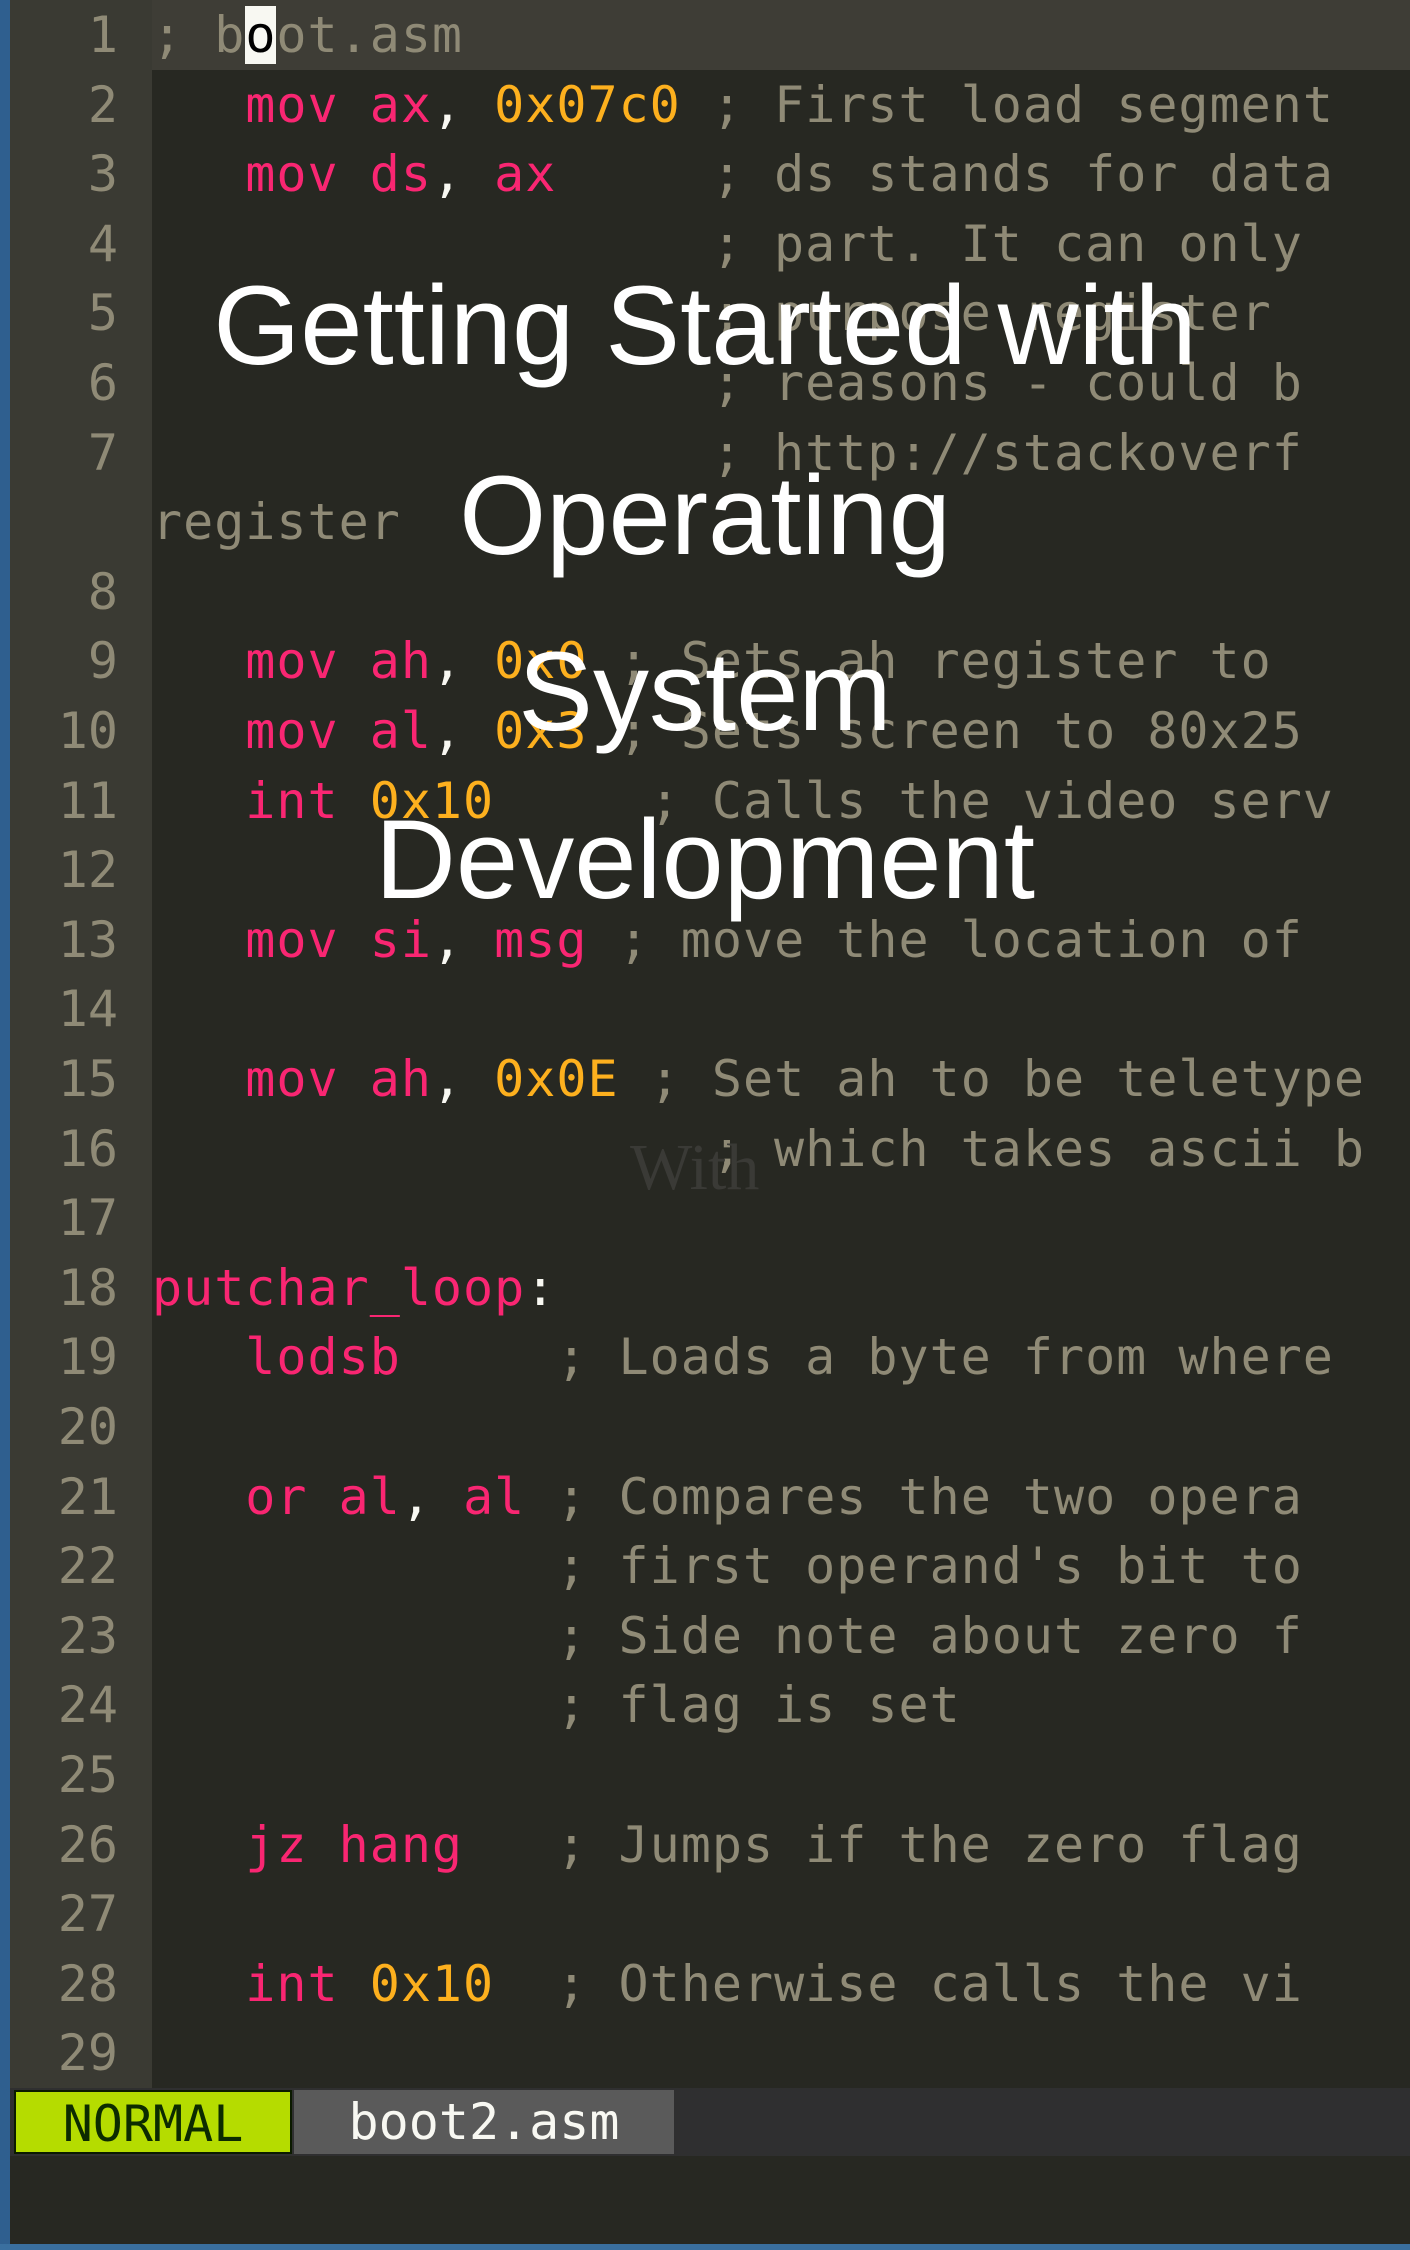  I want to click on code-line: 19 lodsb ; Loads a byte from where, so click(710, 1357).